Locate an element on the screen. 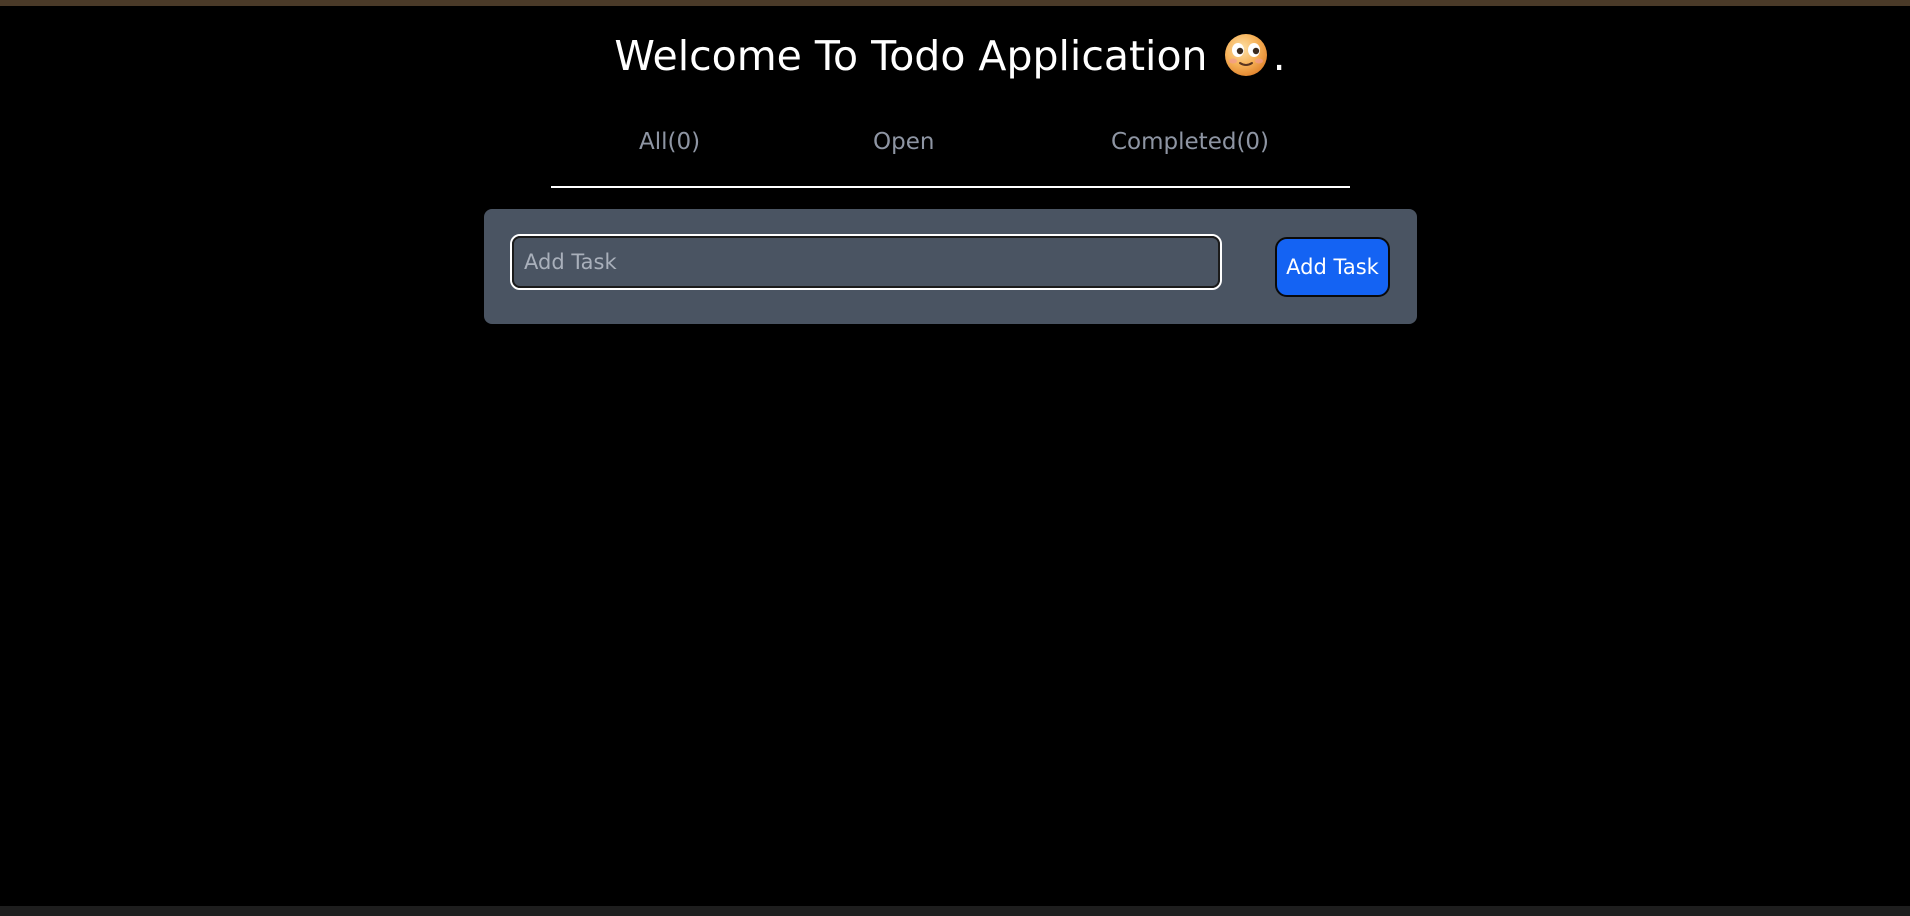  add-task-input is located at coordinates (866, 262).